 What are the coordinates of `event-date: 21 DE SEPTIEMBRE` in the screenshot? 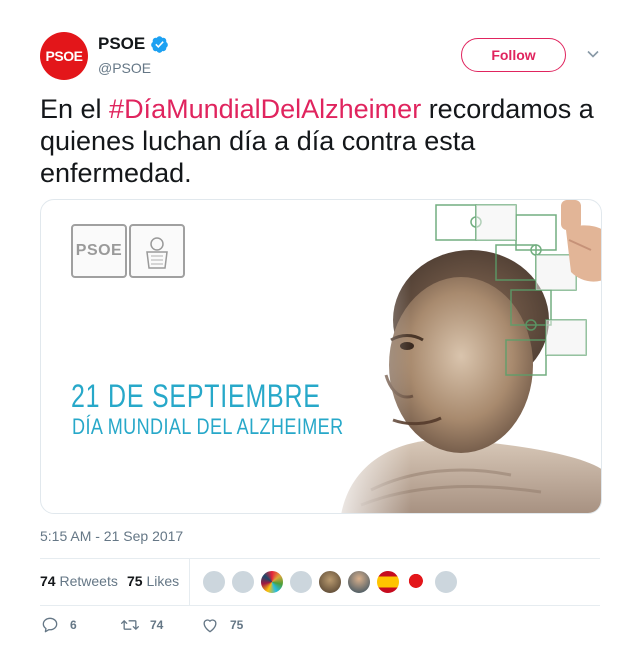 It's located at (196, 396).